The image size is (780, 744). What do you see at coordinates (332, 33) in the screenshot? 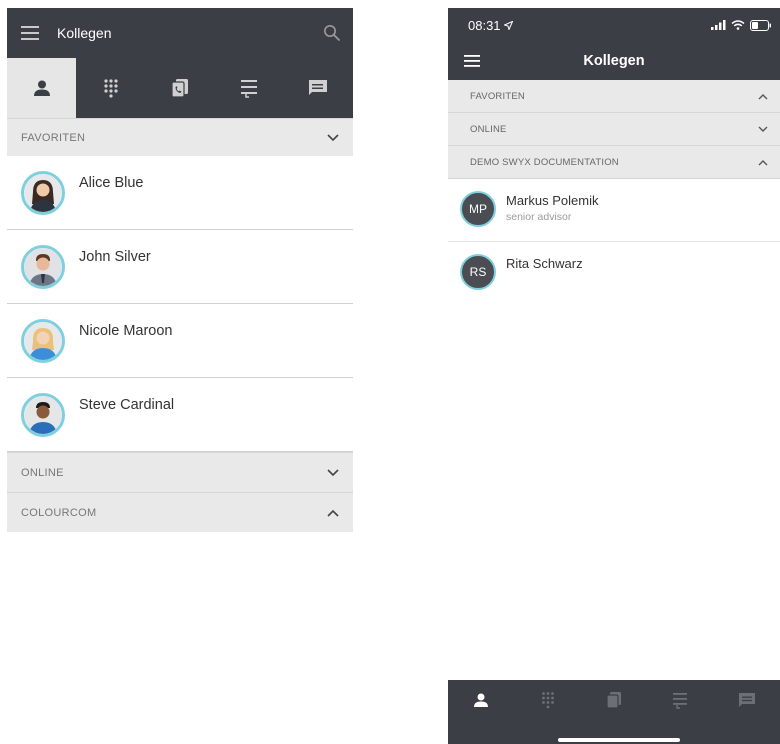
I see `search-icon` at bounding box center [332, 33].